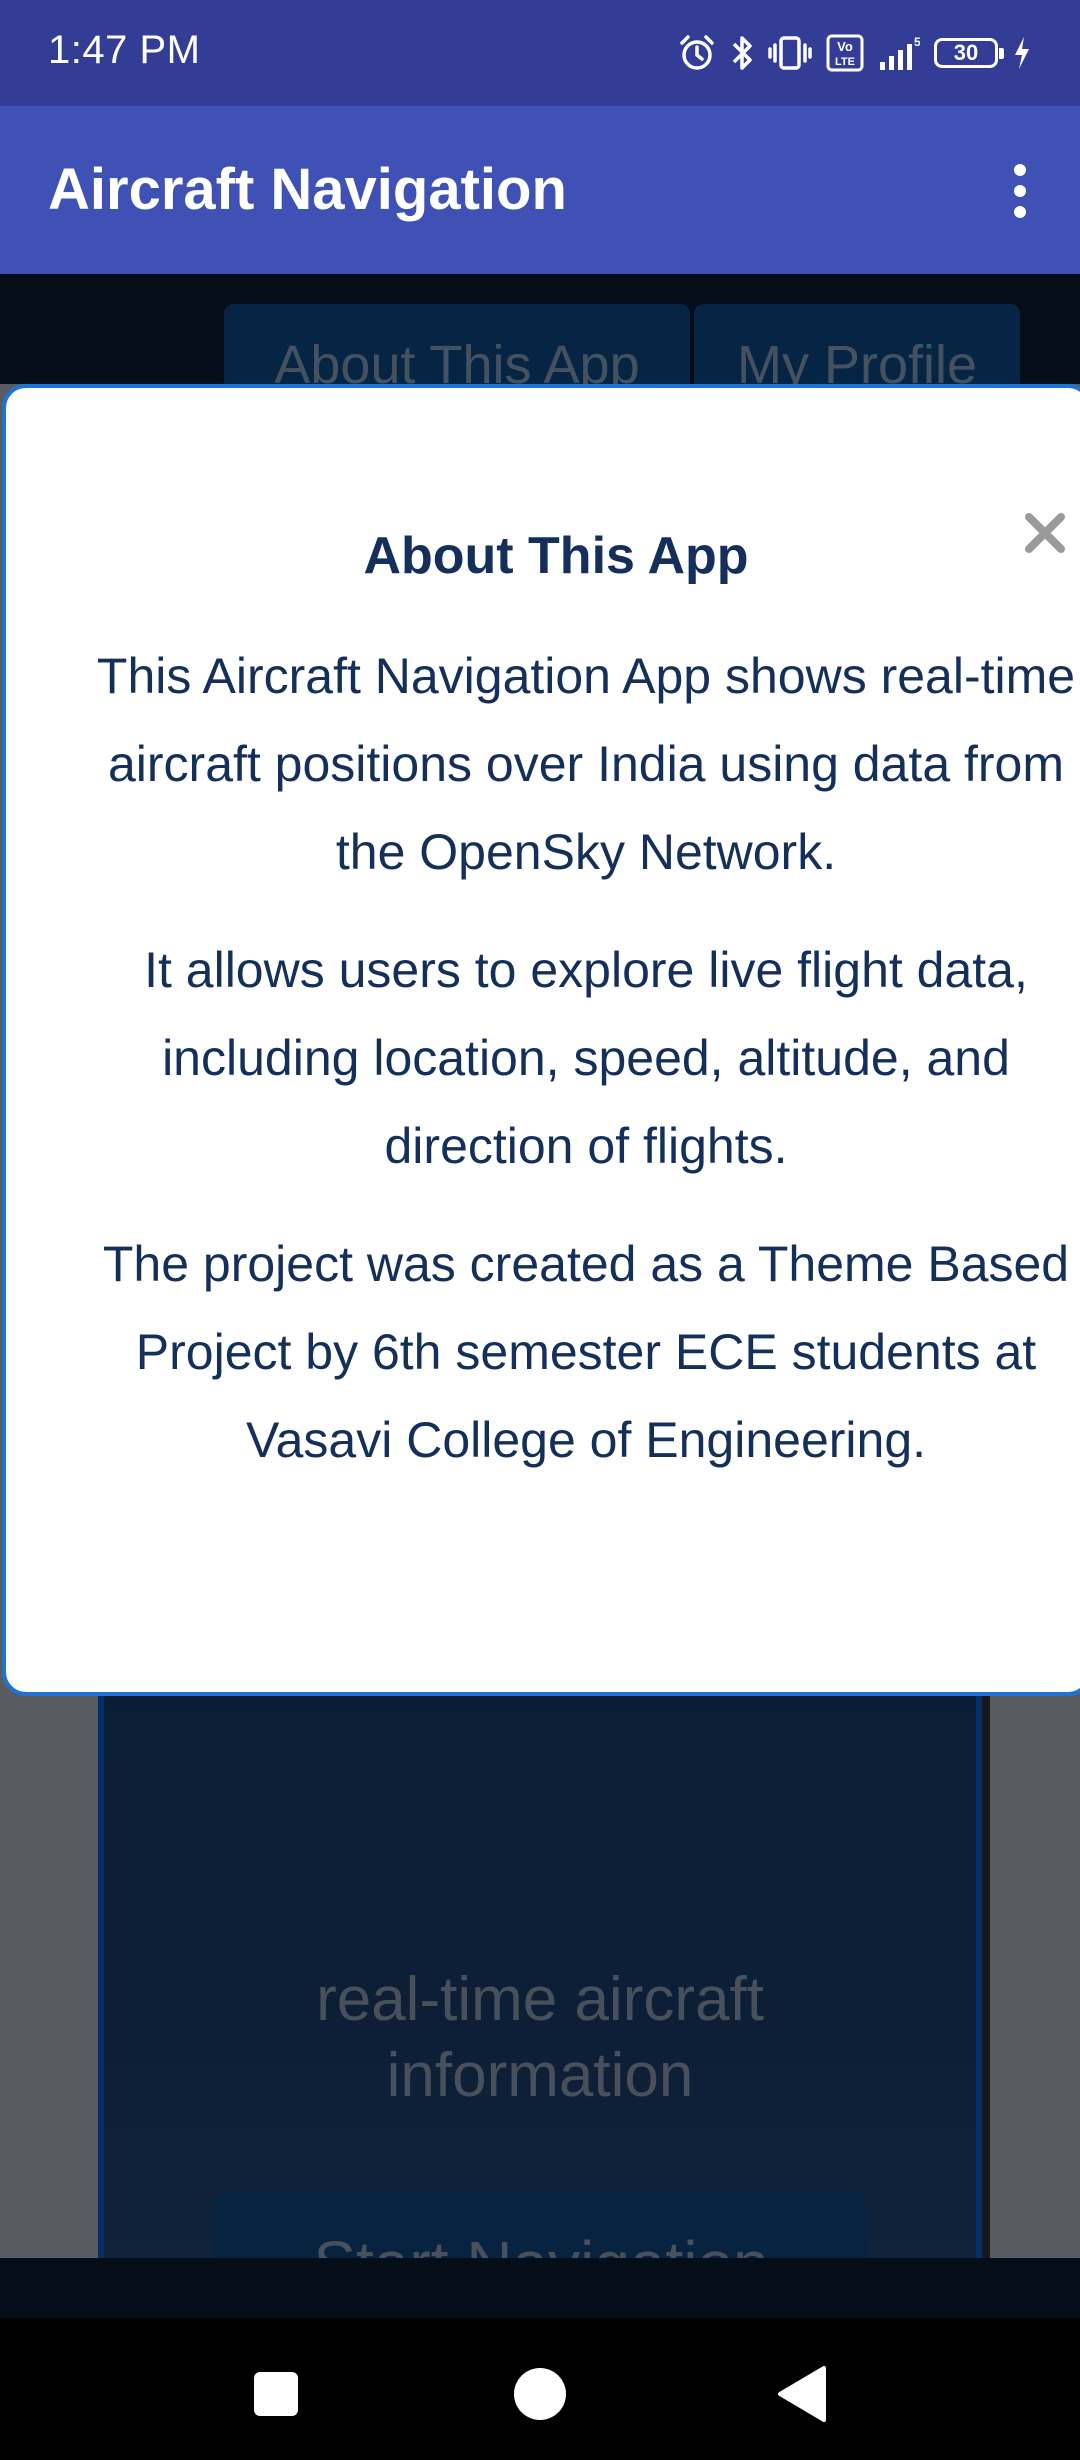  What do you see at coordinates (556, 556) in the screenshot?
I see `modal-title: About This App` at bounding box center [556, 556].